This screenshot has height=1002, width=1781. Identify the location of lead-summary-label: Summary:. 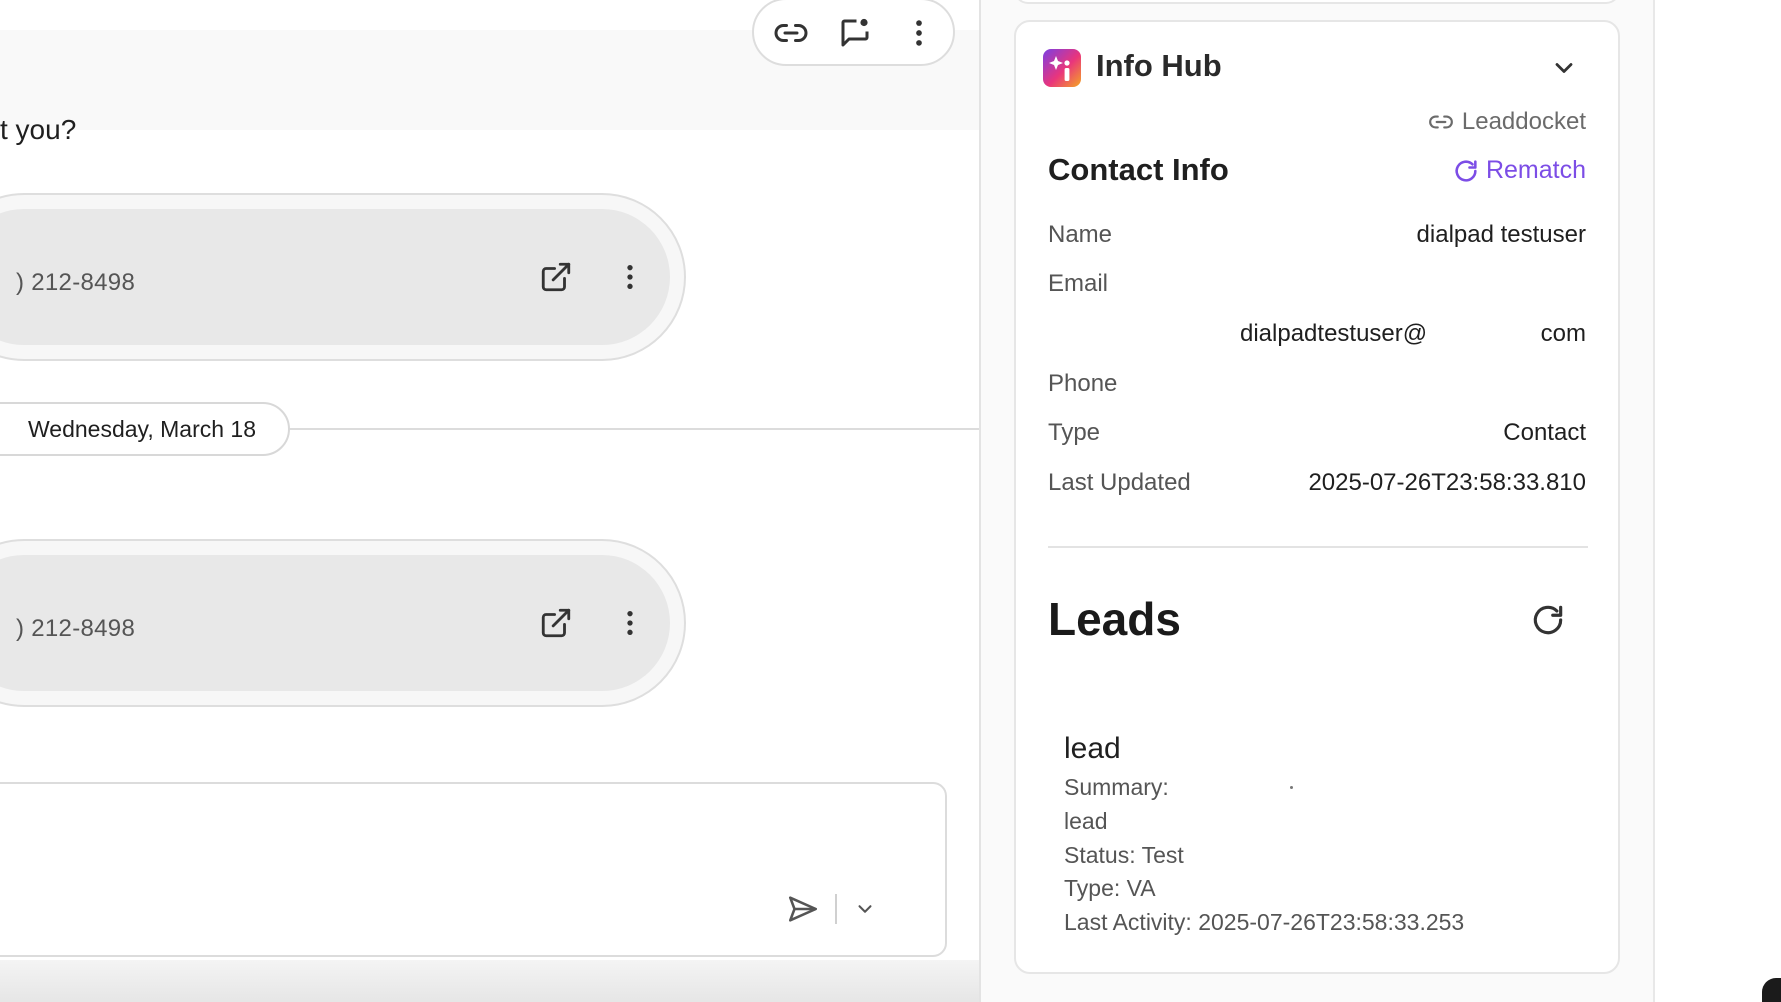
(1116, 787).